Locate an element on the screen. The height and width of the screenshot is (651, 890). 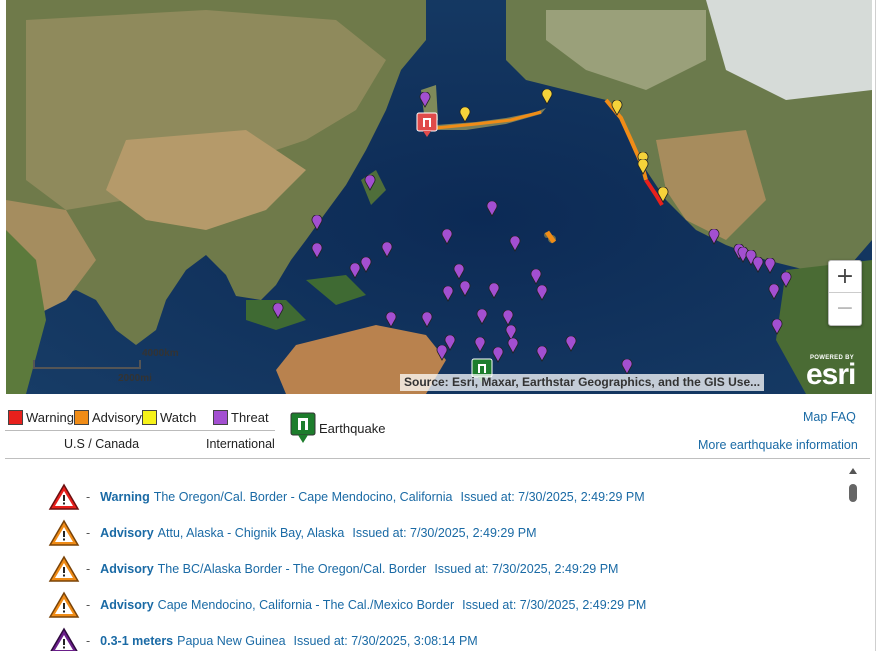
page-right-edge is located at coordinates (881, 325).